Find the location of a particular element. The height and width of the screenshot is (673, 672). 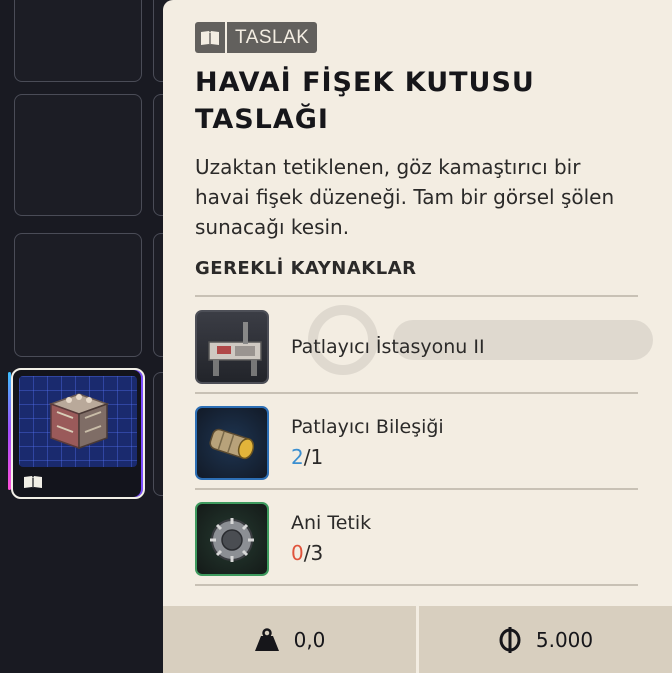

resource-row: Patlayıcı İstasyonu II is located at coordinates (416, 345).